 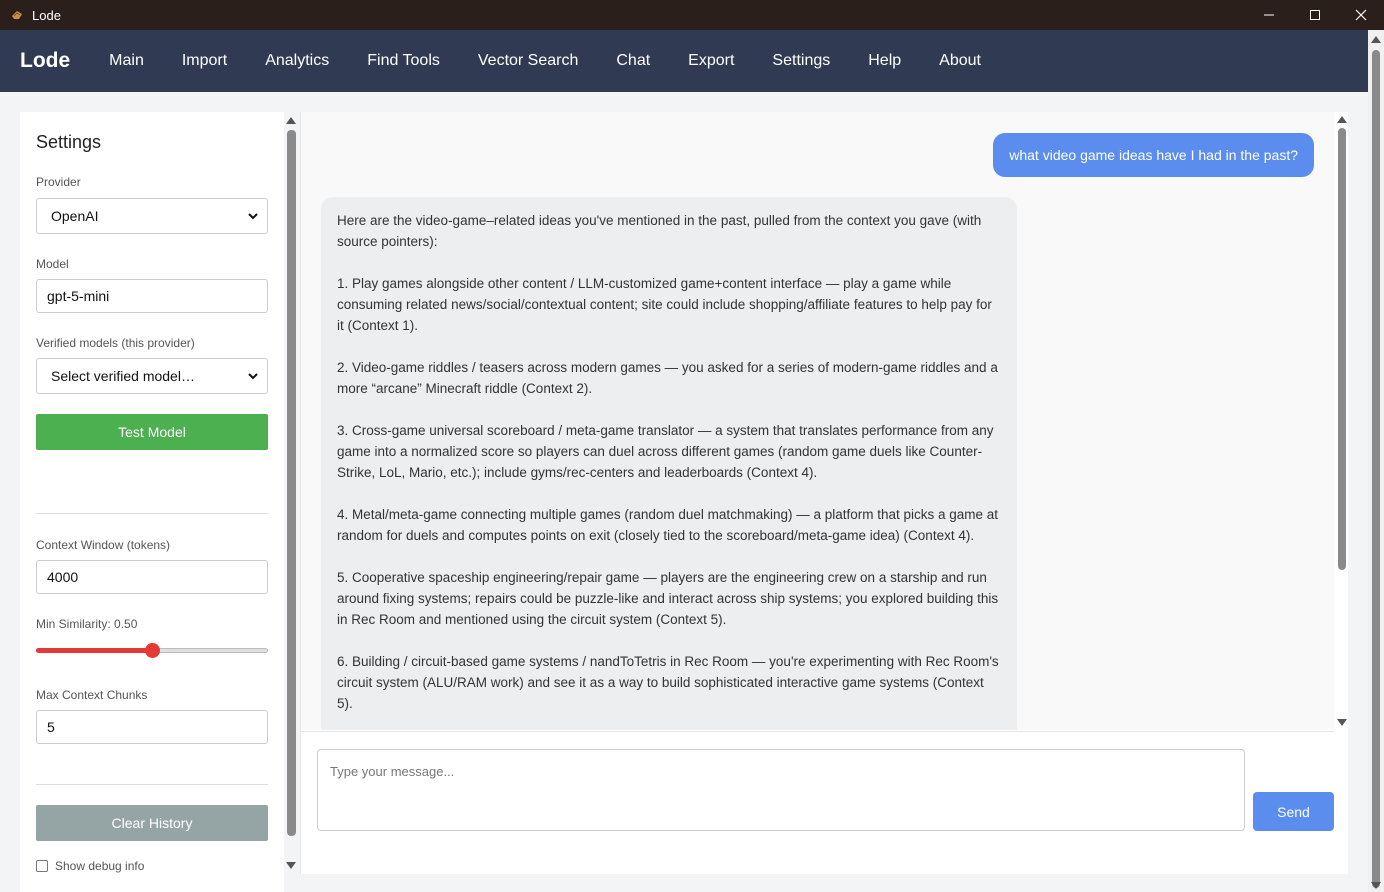 What do you see at coordinates (291, 483) in the screenshot?
I see `sidebar-scroll-thumb` at bounding box center [291, 483].